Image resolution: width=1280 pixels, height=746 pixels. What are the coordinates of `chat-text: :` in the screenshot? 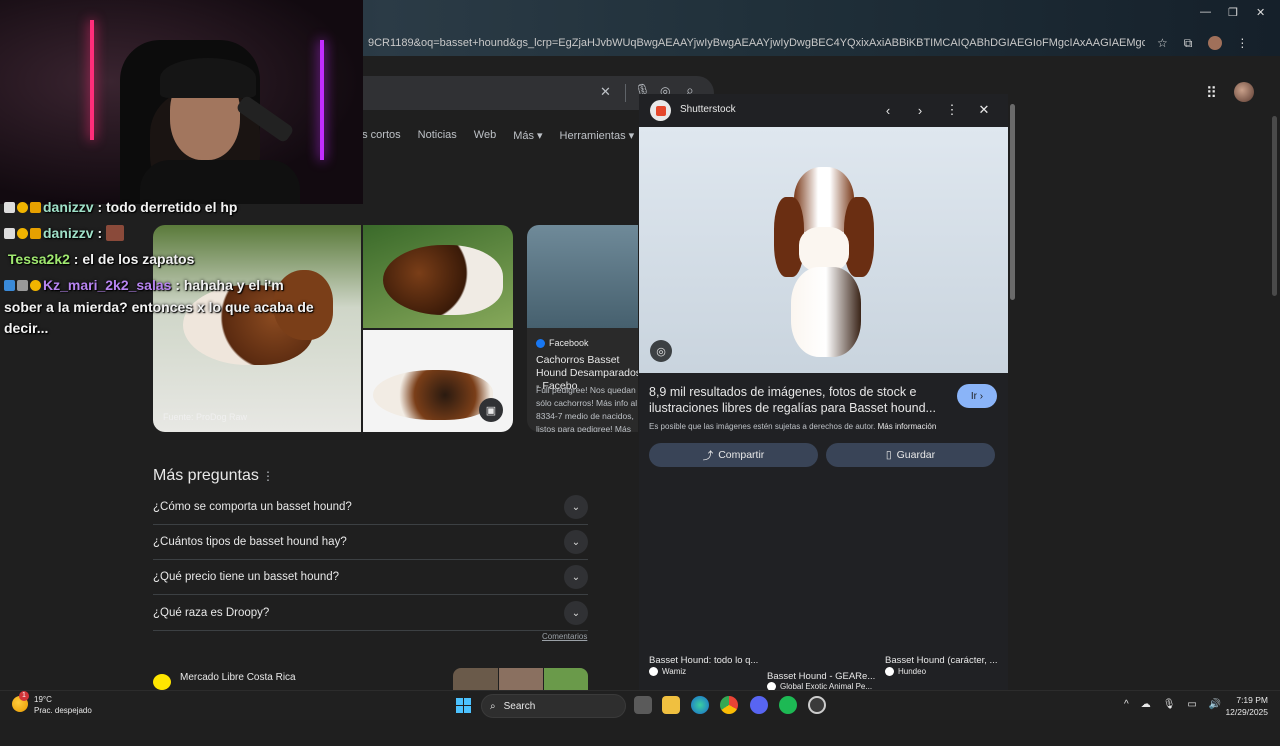 It's located at (100, 233).